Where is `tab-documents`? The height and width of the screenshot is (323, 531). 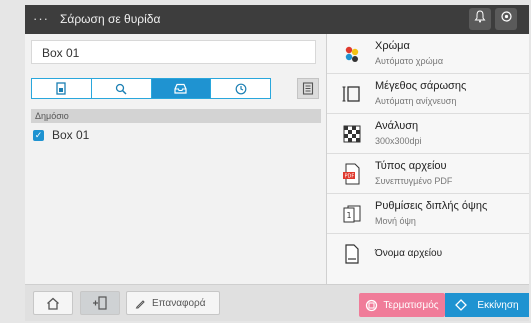 tab-documents is located at coordinates (62, 88).